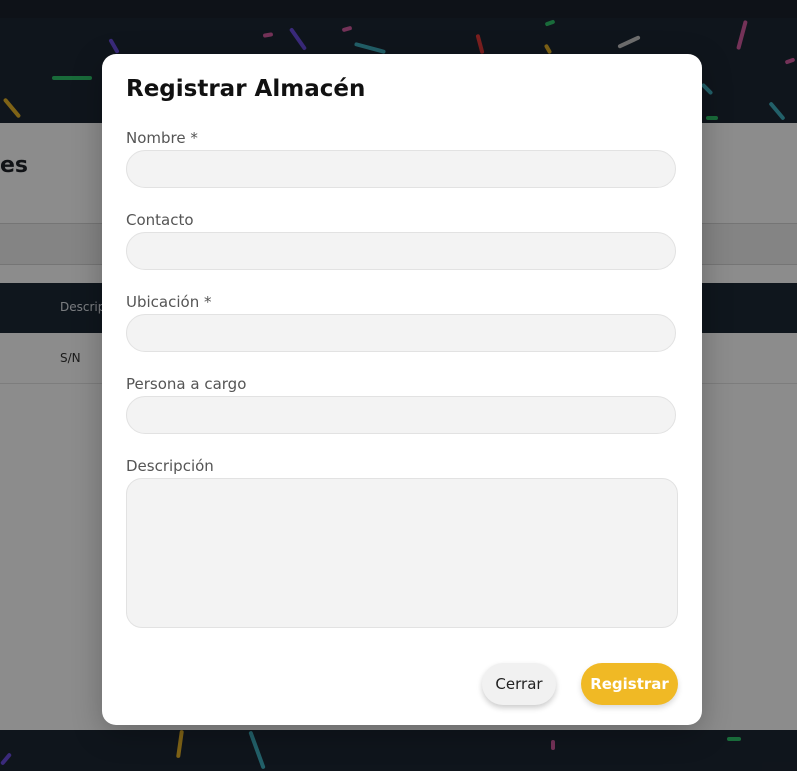 This screenshot has width=797, height=771. What do you see at coordinates (402, 553) in the screenshot?
I see `description-textarea` at bounding box center [402, 553].